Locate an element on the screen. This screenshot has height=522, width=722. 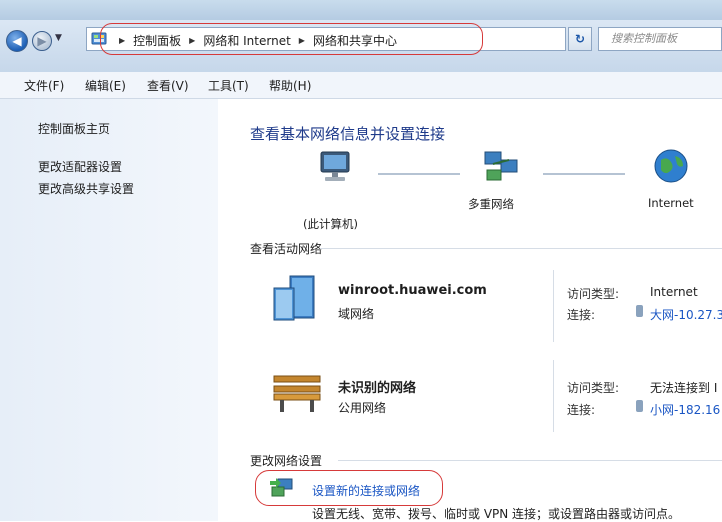
back-arrow-icon: ◀ is located at coordinates (17, 41).